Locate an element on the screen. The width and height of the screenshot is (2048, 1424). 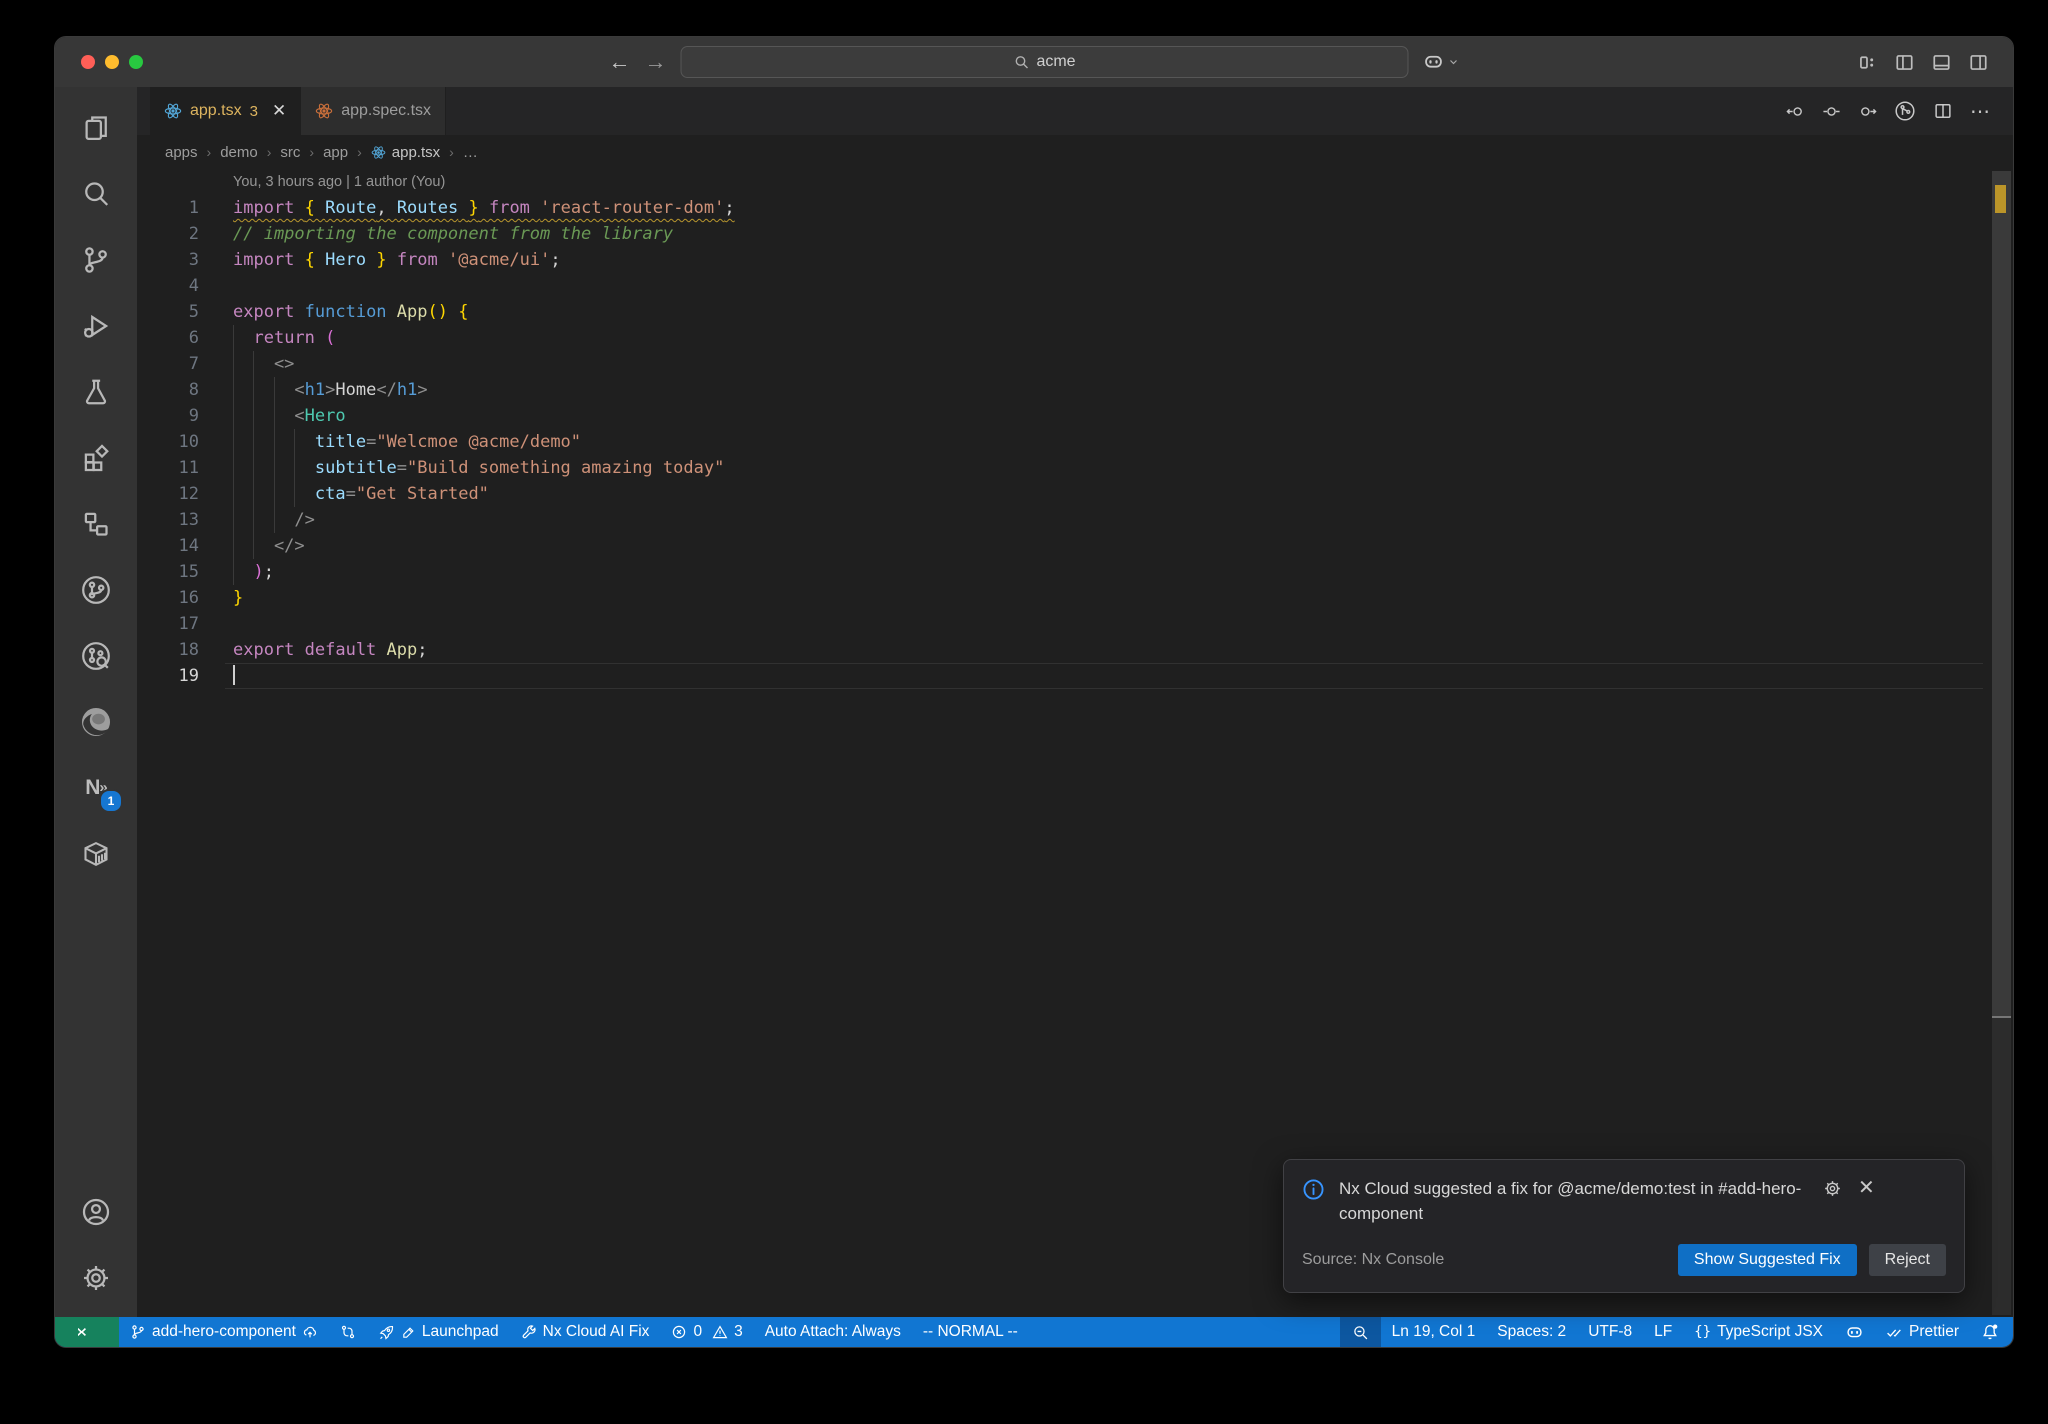
warning-marker is located at coordinates (2000, 199).